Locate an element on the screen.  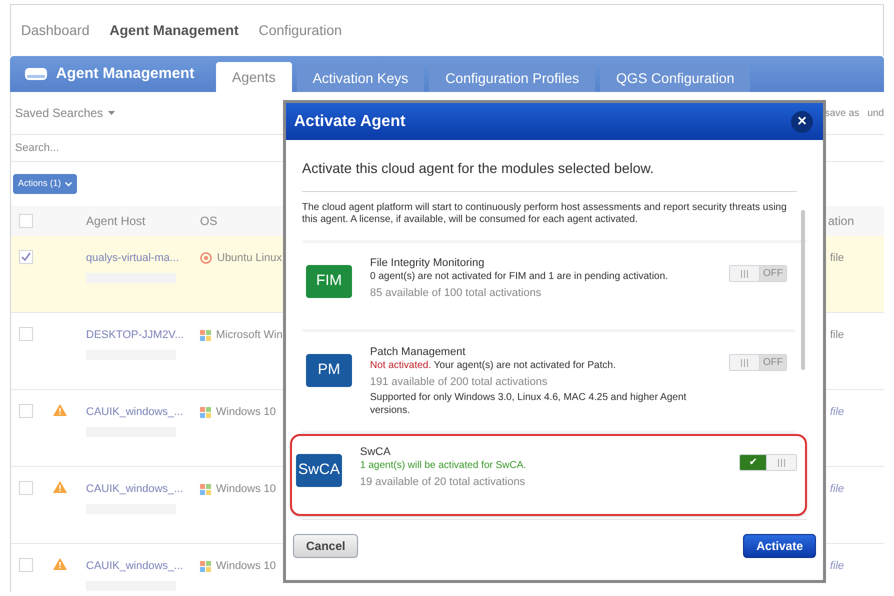
os-name: Ubuntu Linux is located at coordinates (249, 258).